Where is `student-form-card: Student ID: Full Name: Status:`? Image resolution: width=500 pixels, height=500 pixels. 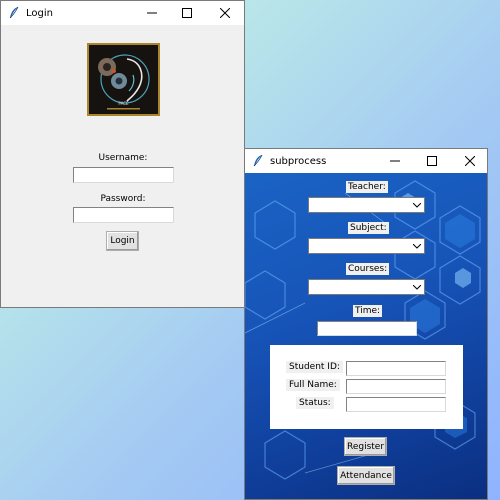
student-form-card: Student ID: Full Name: Status: is located at coordinates (366, 387).